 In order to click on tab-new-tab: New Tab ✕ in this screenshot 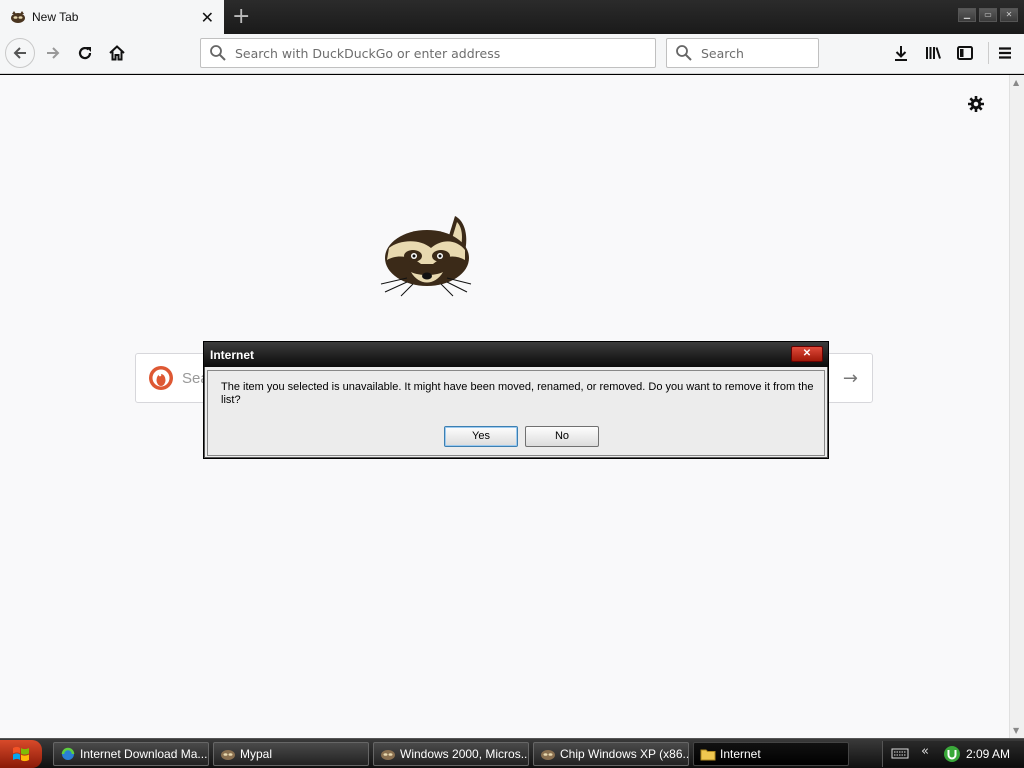, I will do `click(112, 17)`.